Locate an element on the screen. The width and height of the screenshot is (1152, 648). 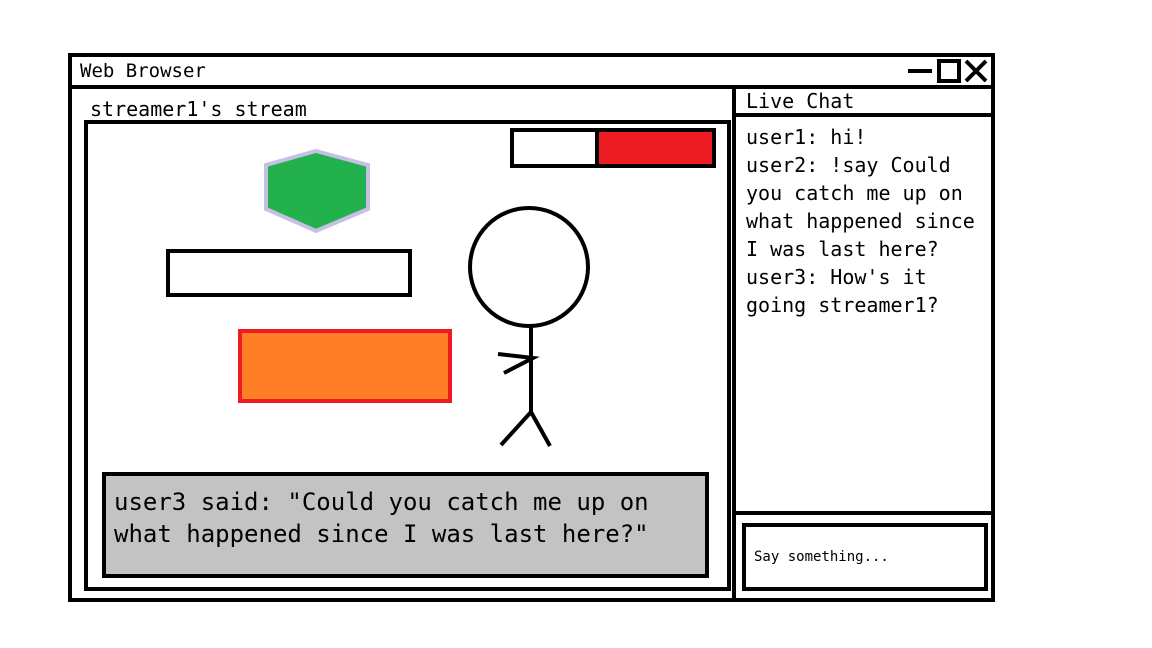
chat-divider is located at coordinates (863, 513).